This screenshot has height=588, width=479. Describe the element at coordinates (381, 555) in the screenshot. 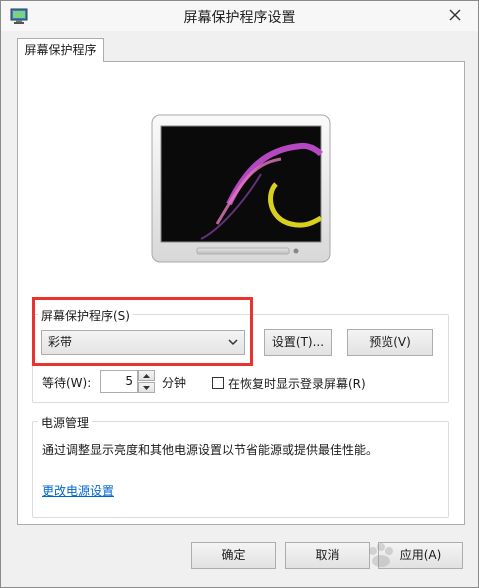

I see `watermark-logo` at that location.